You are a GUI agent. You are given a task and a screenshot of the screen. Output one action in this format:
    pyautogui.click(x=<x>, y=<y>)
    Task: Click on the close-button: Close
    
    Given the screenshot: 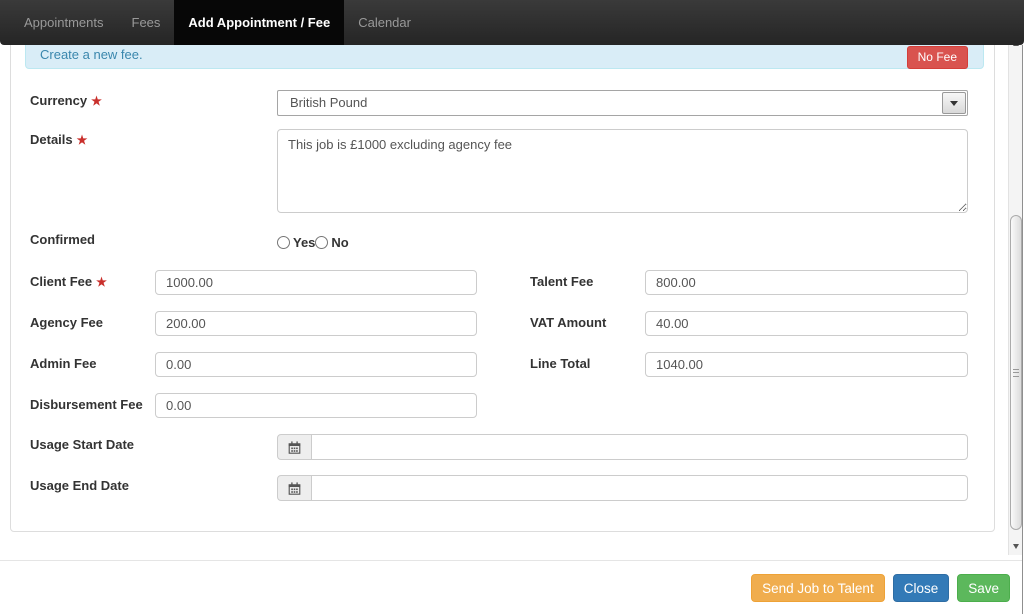 What is the action you would take?
    pyautogui.click(x=921, y=588)
    